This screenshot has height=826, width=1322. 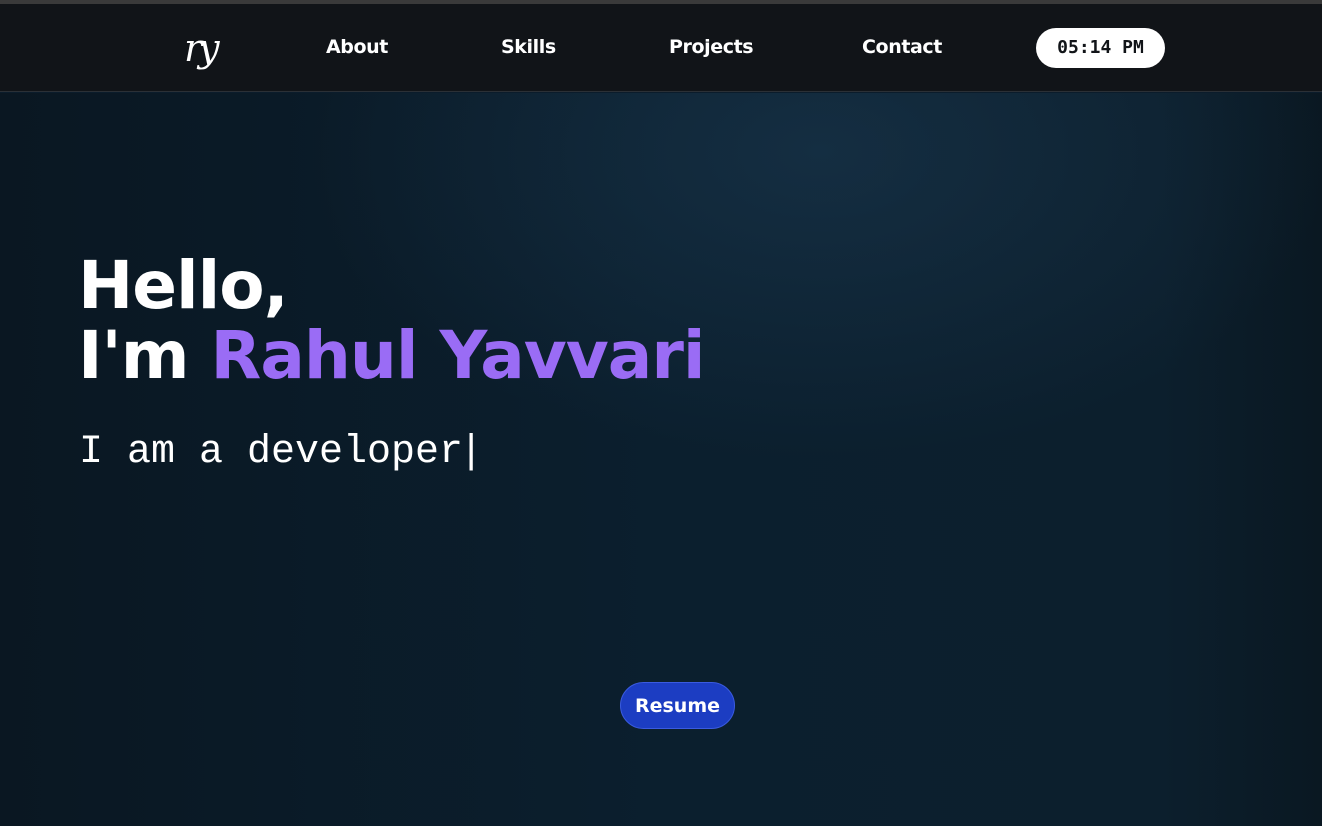 What do you see at coordinates (471, 452) in the screenshot?
I see `typing-cursor: |` at bounding box center [471, 452].